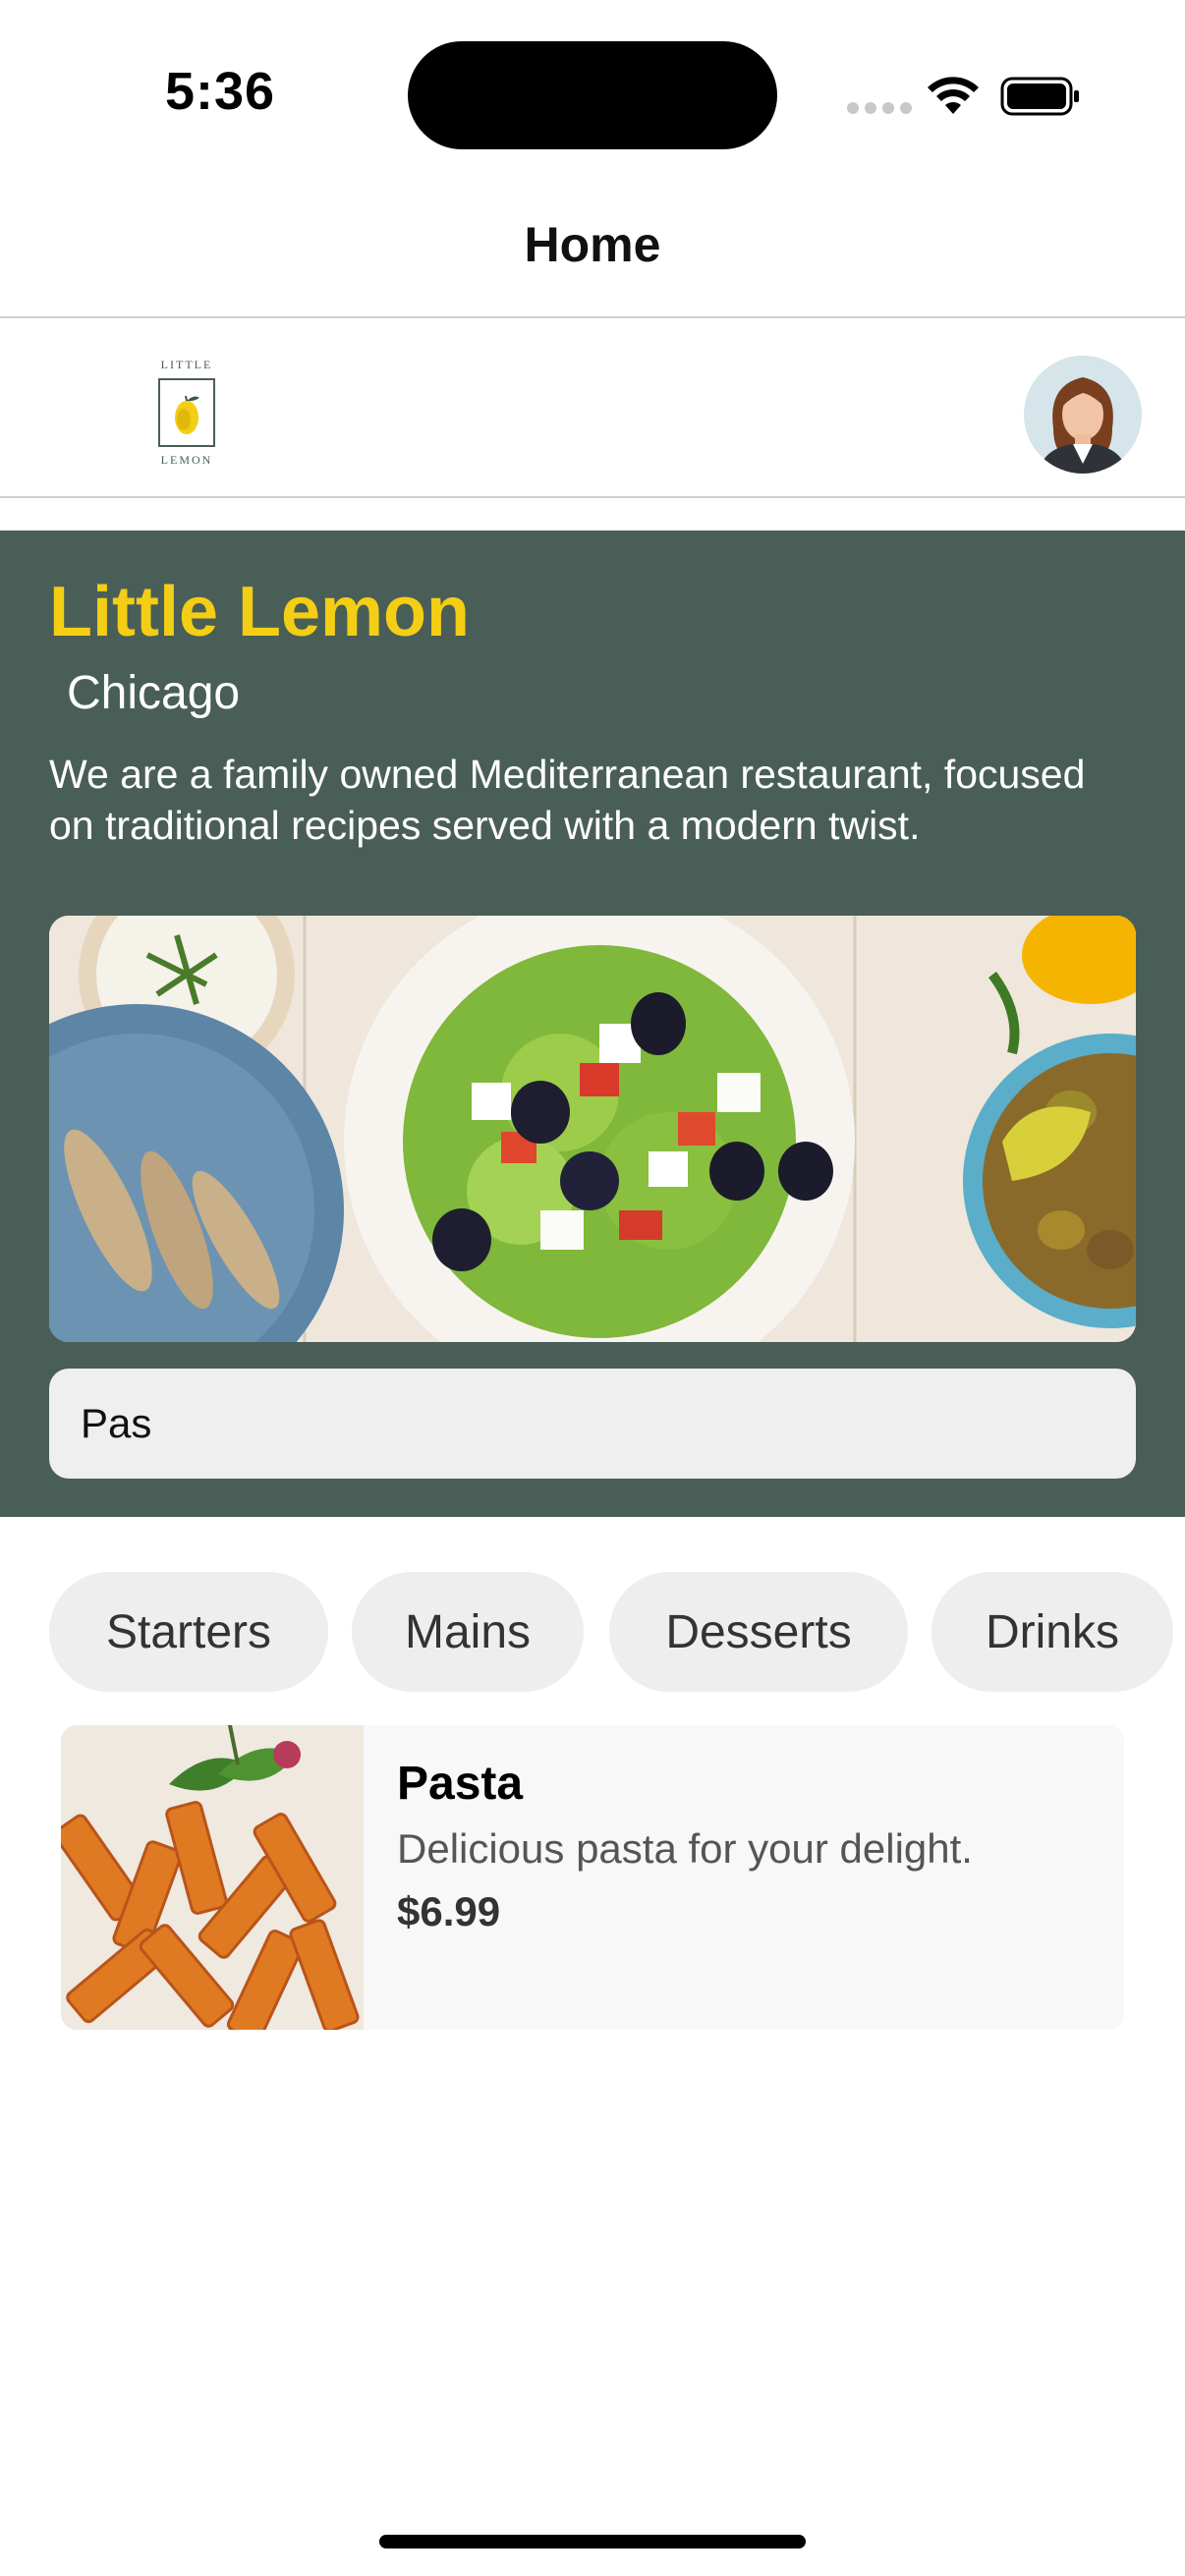 The image size is (1185, 2576). Describe the element at coordinates (259, 612) in the screenshot. I see `restaurant-name: Little Lemon` at that location.